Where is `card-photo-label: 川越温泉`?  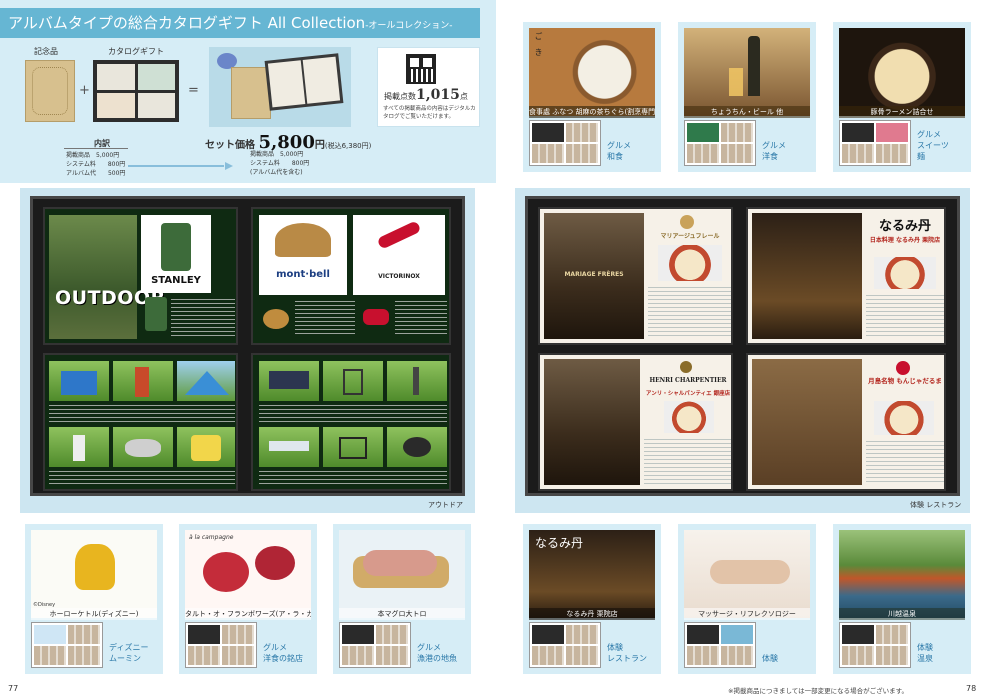
card-photo-label: 川越温泉 is located at coordinates (902, 614).